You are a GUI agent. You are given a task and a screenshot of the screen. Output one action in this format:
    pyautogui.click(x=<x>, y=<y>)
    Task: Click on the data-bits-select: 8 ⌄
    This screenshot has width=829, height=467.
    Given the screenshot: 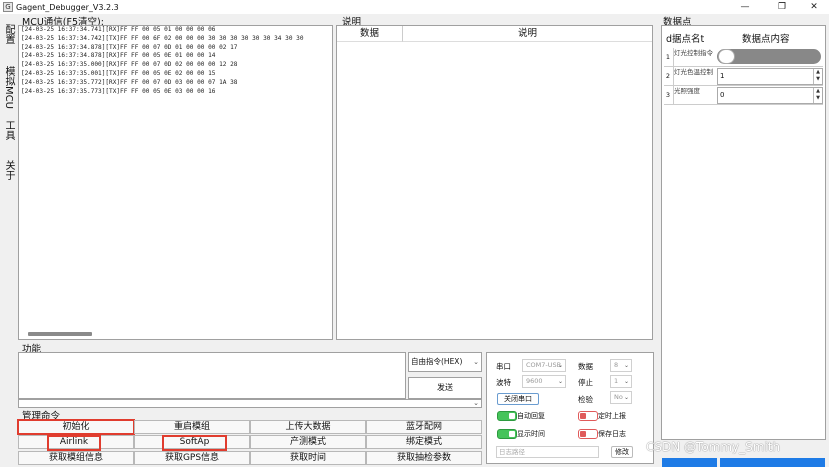 What is the action you would take?
    pyautogui.click(x=621, y=365)
    